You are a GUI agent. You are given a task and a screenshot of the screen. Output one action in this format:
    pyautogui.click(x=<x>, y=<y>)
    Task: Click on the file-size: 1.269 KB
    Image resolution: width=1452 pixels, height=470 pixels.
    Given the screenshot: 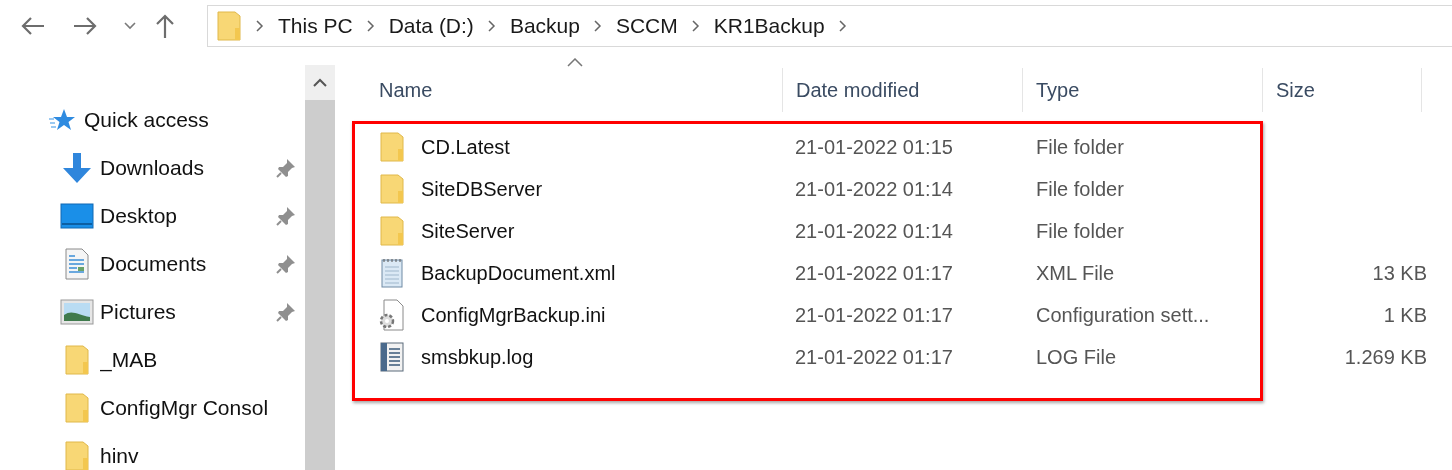 What is the action you would take?
    pyautogui.click(x=1385, y=356)
    